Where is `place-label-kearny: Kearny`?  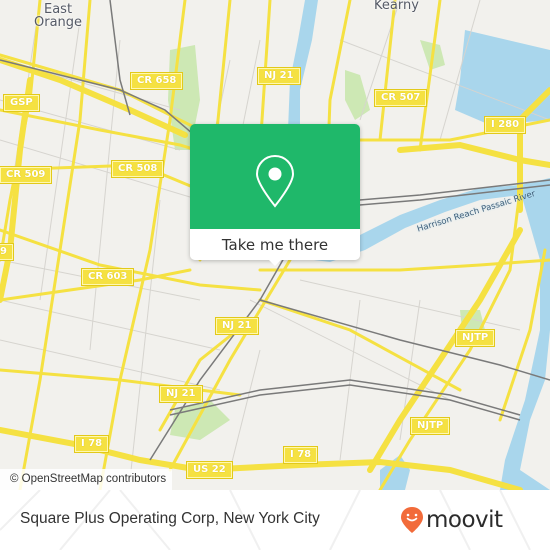 place-label-kearny: Kearny is located at coordinates (396, 6).